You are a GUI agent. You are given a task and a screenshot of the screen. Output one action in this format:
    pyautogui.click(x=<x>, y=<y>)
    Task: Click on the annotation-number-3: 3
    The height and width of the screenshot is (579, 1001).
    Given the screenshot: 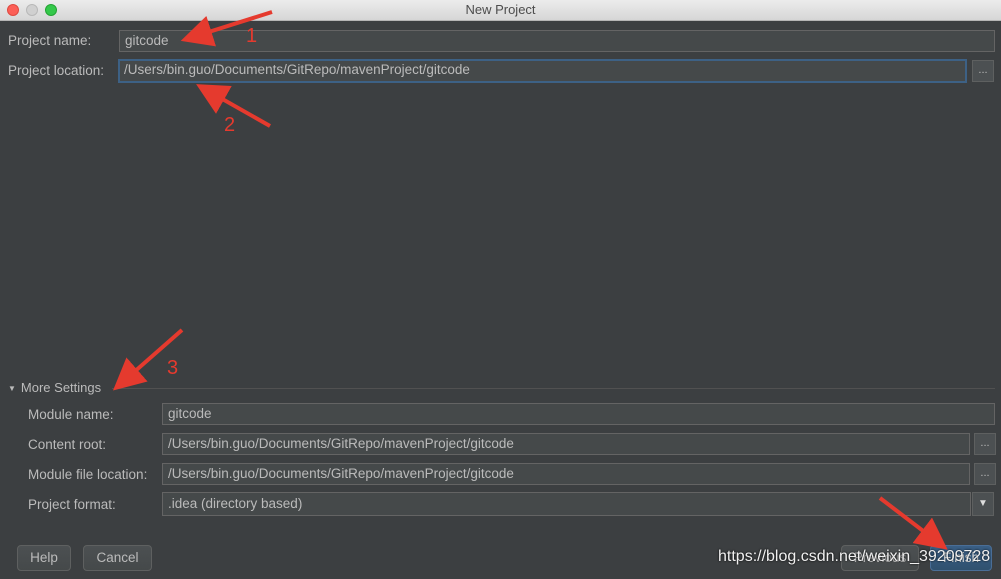 What is the action you would take?
    pyautogui.click(x=173, y=368)
    